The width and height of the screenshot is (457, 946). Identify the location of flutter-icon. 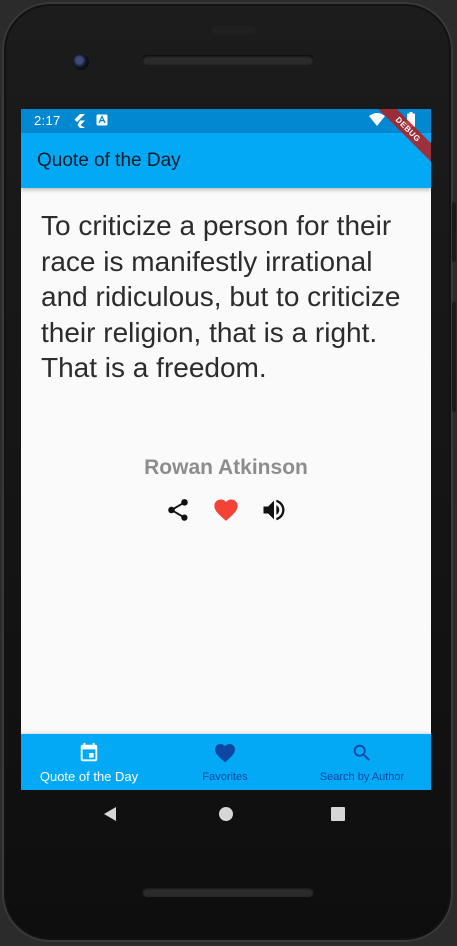
(79, 122).